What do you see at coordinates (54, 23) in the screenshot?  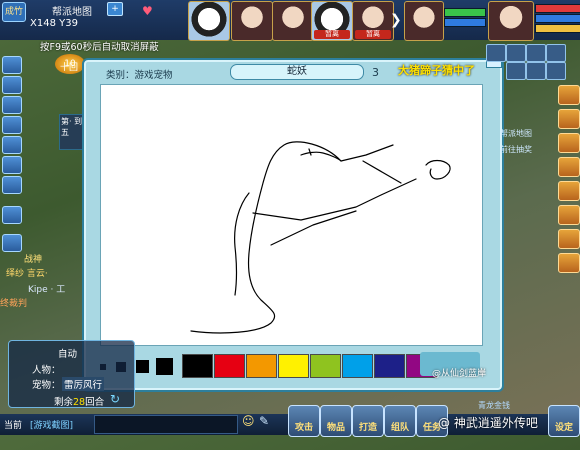 I see `coordinates: X148 Y39` at bounding box center [54, 23].